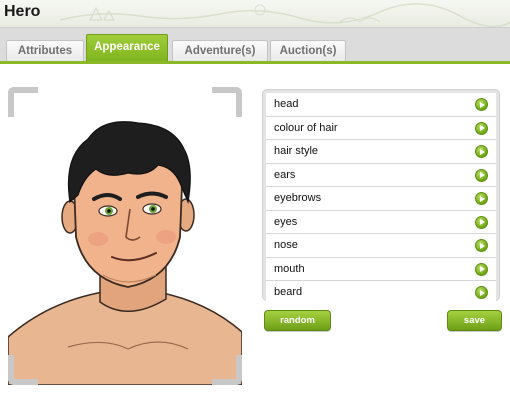 This screenshot has height=400, width=510. Describe the element at coordinates (308, 51) in the screenshot. I see `tab-auctions: Auction(s)` at that location.